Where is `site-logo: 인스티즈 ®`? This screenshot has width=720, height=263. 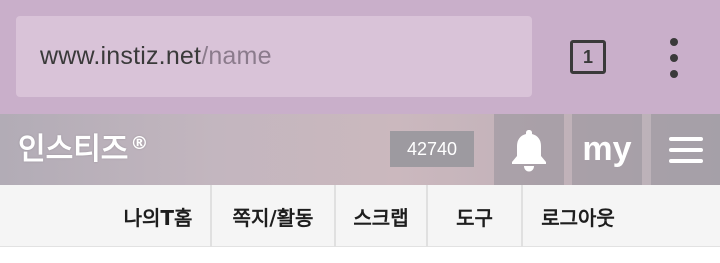 site-logo: 인스티즈 ® is located at coordinates (83, 146).